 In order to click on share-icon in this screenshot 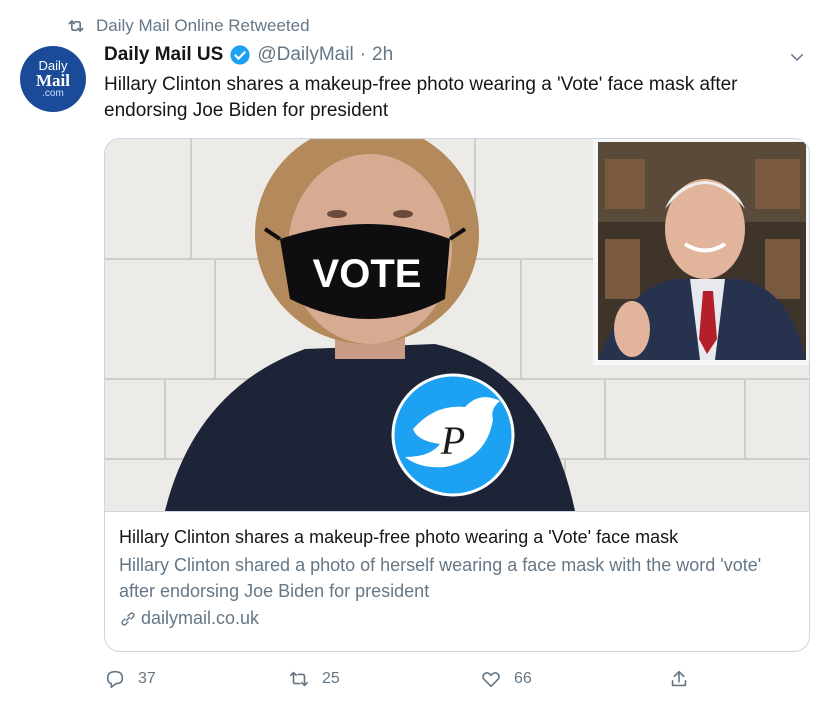, I will do `click(679, 678)`.